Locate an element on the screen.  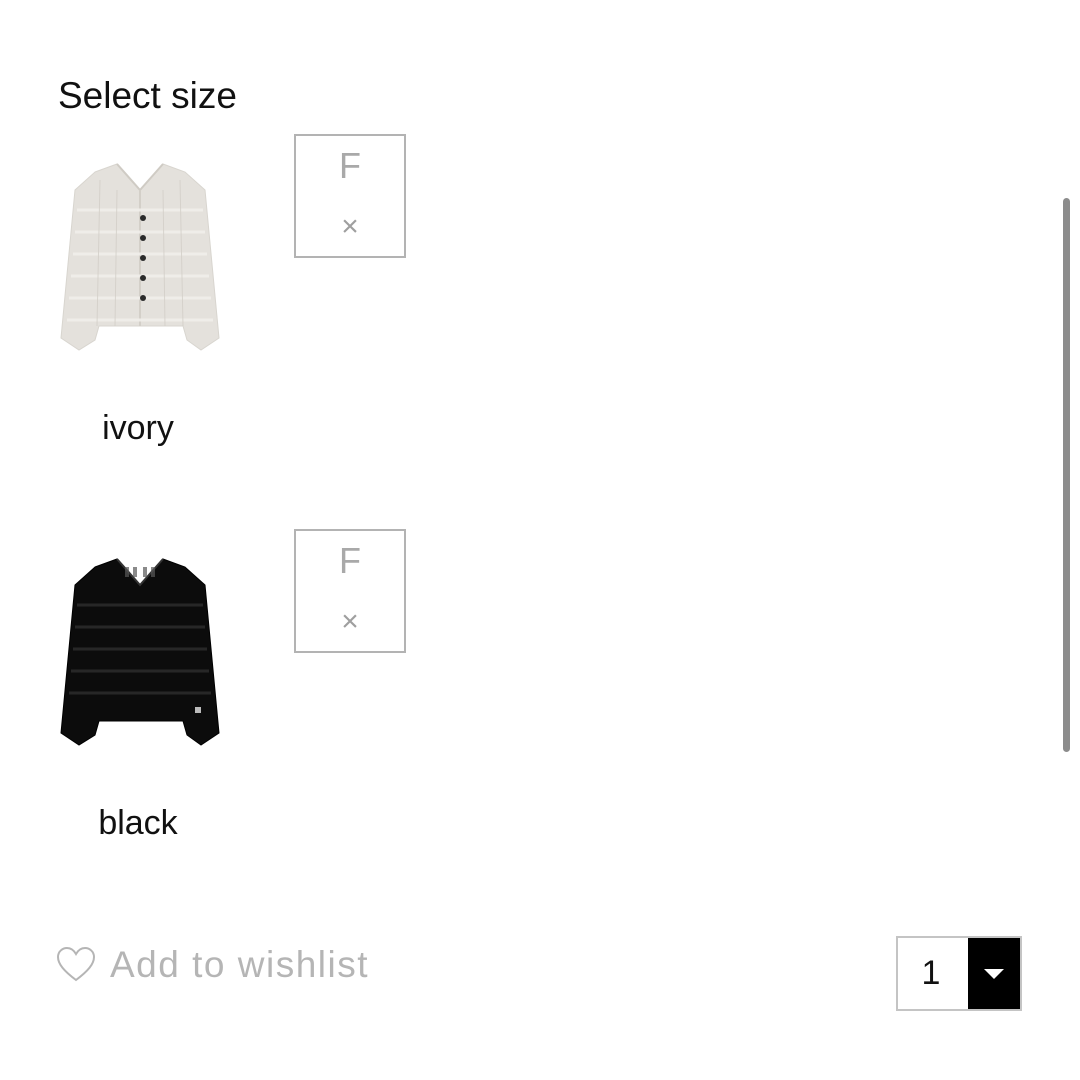
product-image-ivory is located at coordinates (140, 255).